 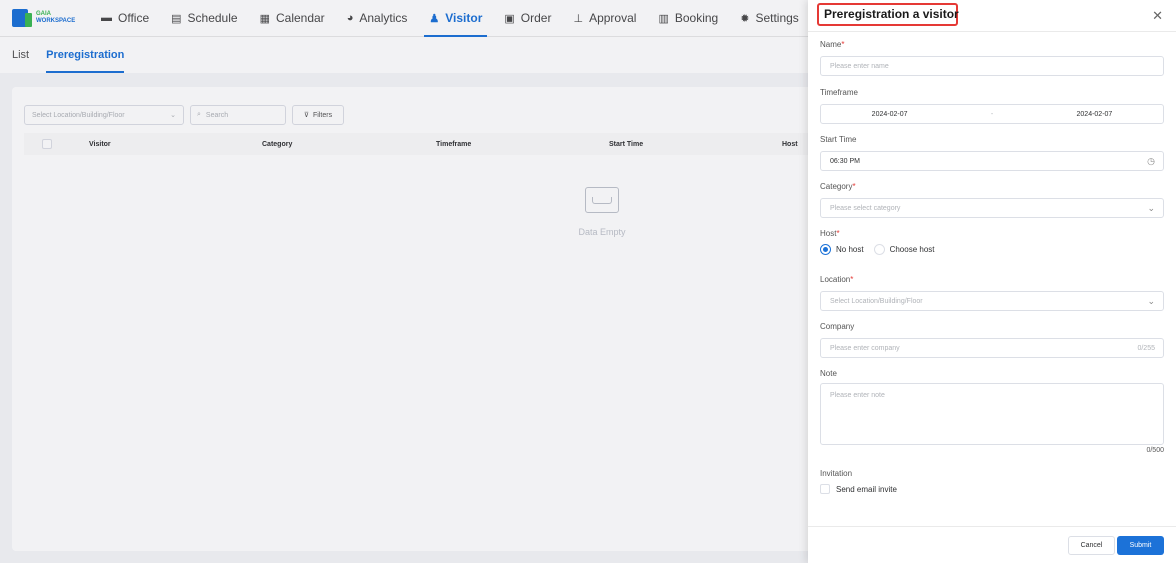 I want to click on timeframe-field: Timeframe 2024-02-07 - 2024-02-07, so click(x=992, y=106).